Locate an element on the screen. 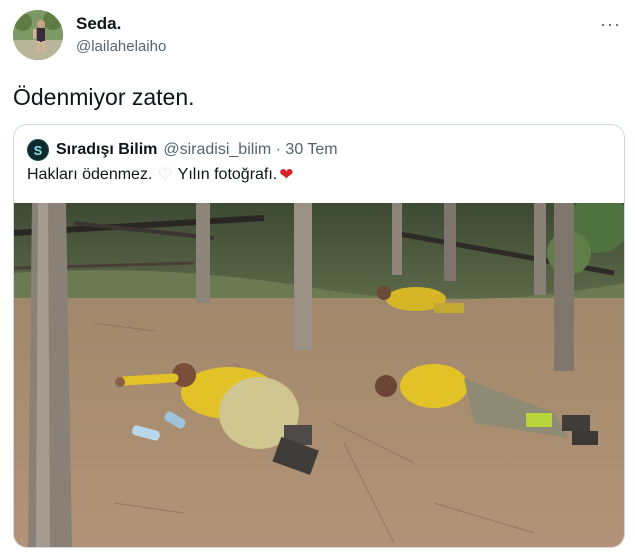 The width and height of the screenshot is (635, 557). tweet-text: Ödenmiyor zaten. is located at coordinates (104, 97).